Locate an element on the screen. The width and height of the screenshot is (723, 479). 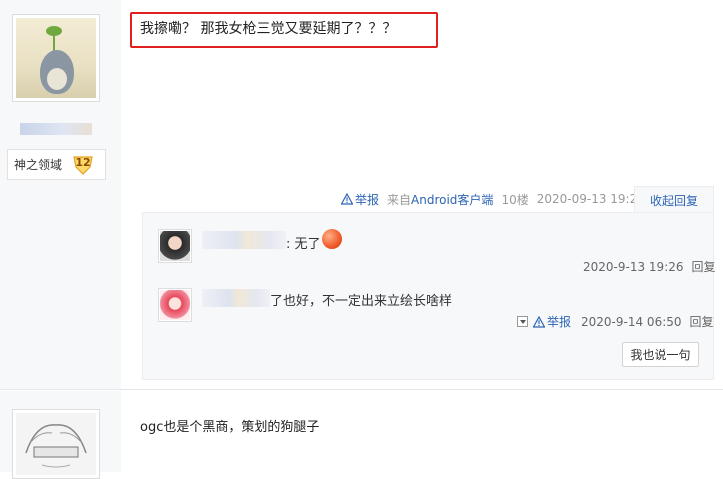
author-name-blurred is located at coordinates (56, 129).